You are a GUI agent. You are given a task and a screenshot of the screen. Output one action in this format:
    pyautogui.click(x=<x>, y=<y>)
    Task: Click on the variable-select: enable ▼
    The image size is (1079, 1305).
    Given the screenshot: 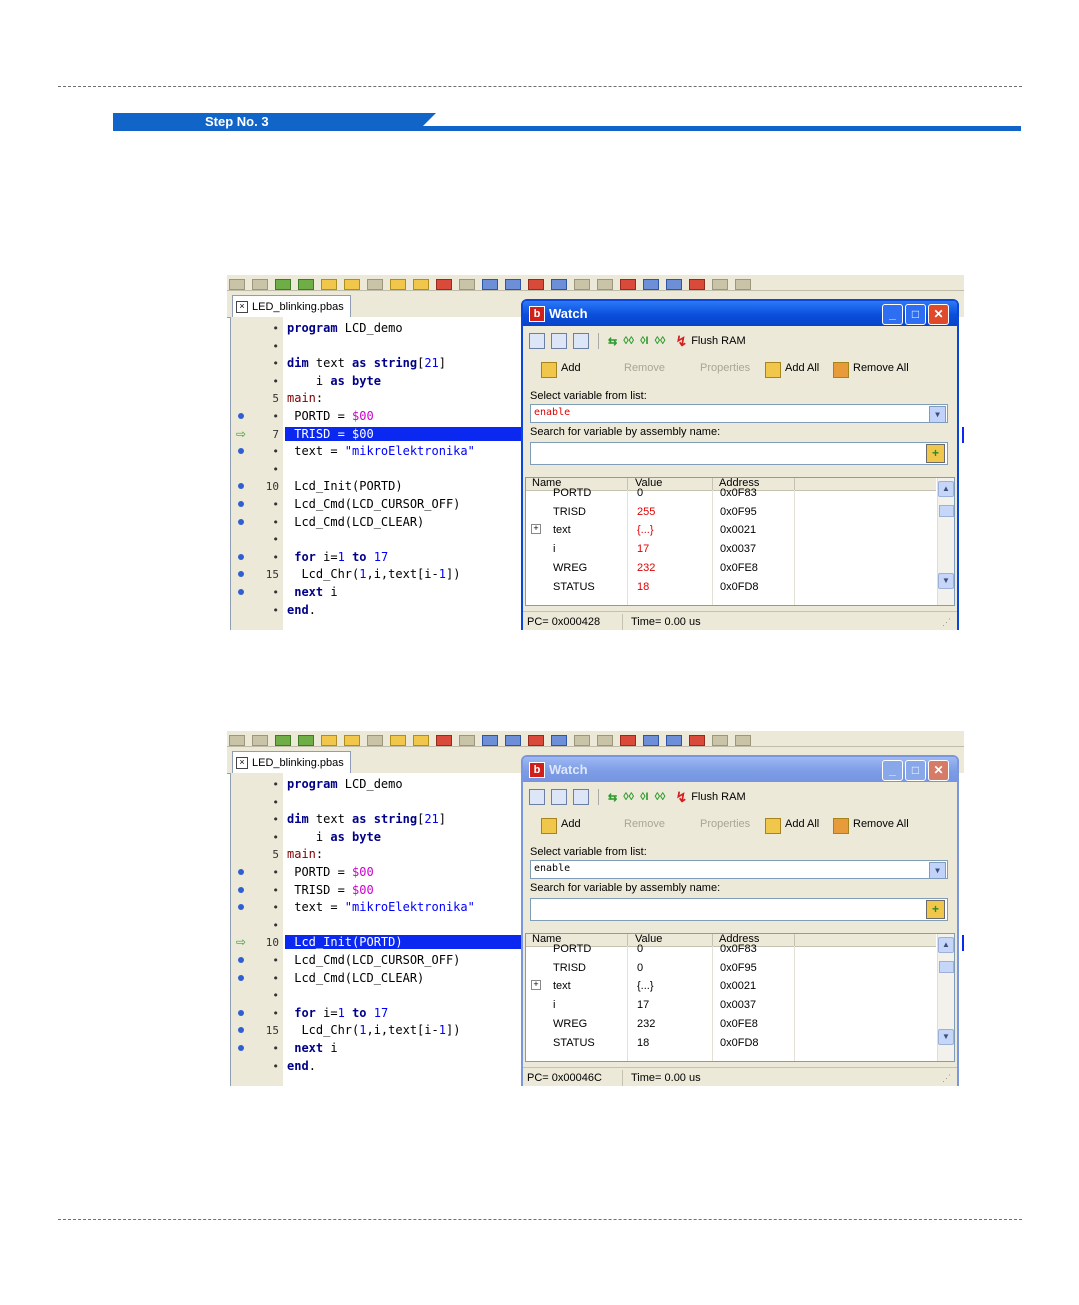 What is the action you would take?
    pyautogui.click(x=739, y=869)
    